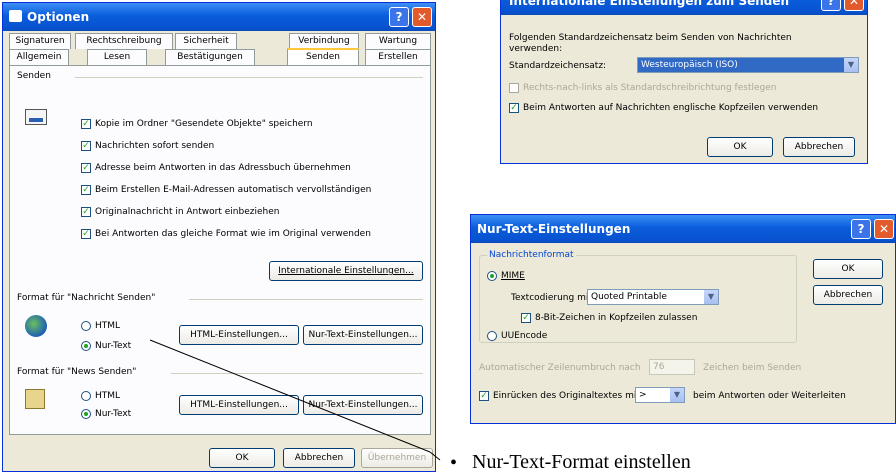 The width and height of the screenshot is (896, 475). What do you see at coordinates (484, 396) in the screenshot?
I see `check-indent: ✓` at bounding box center [484, 396].